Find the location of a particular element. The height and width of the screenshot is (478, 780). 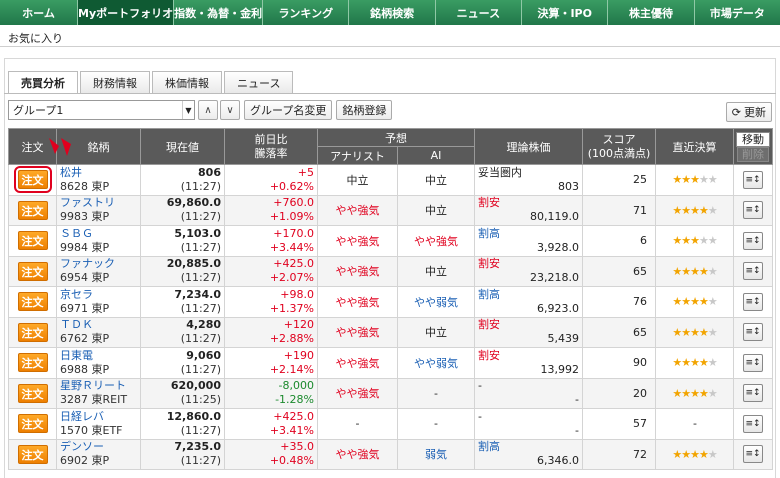

stock-name-link: 日東電 is located at coordinates (98, 356).